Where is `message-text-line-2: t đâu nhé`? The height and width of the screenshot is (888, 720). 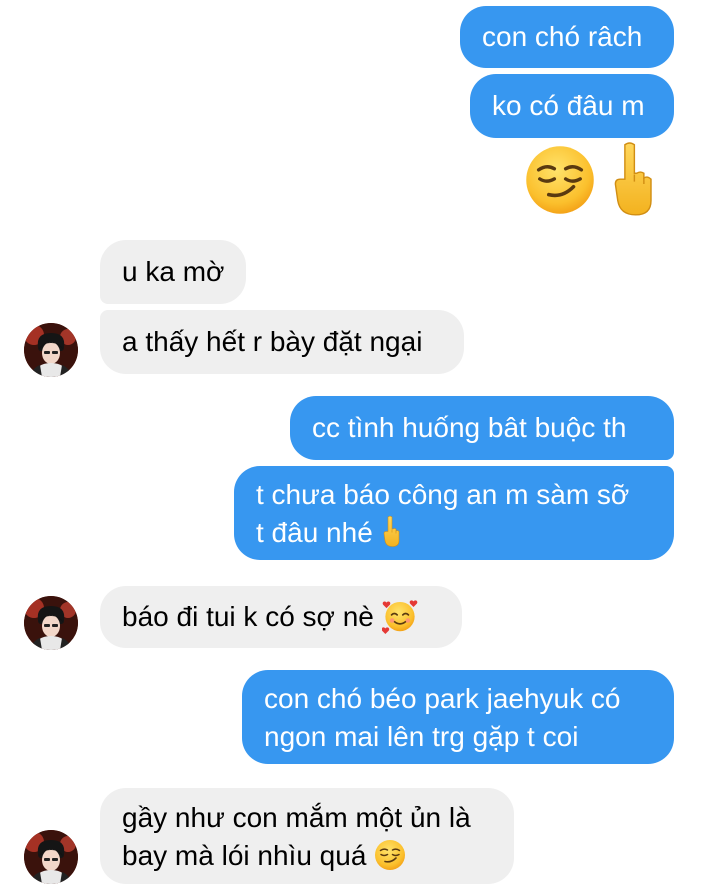 message-text-line-2: t đâu nhé is located at coordinates (454, 533).